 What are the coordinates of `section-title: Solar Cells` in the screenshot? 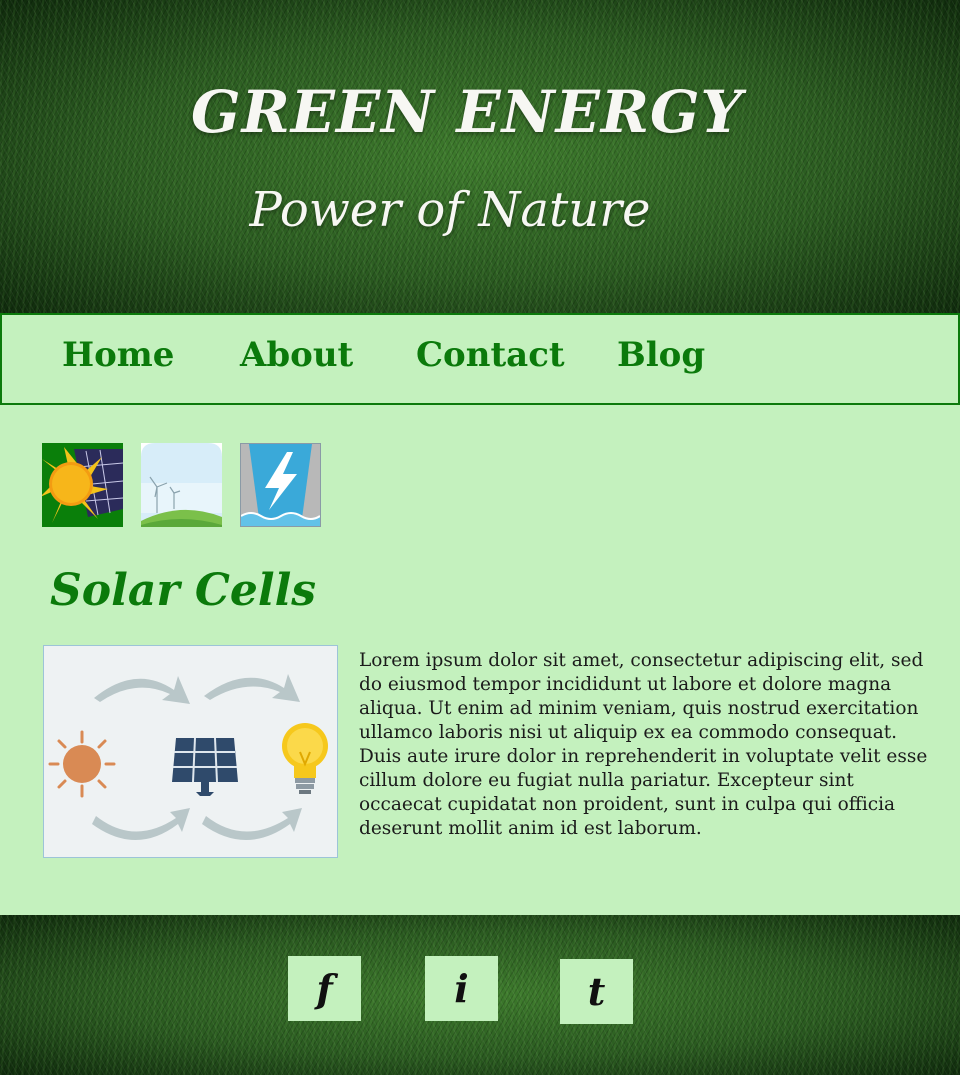 It's located at (183, 590).